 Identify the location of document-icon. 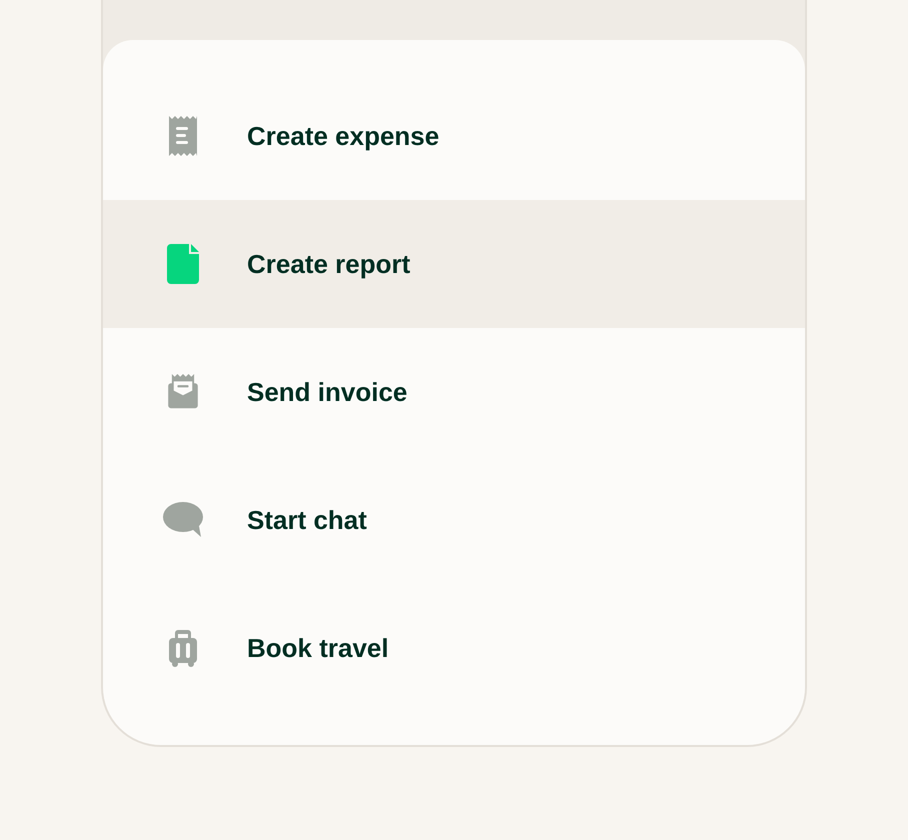
(183, 264).